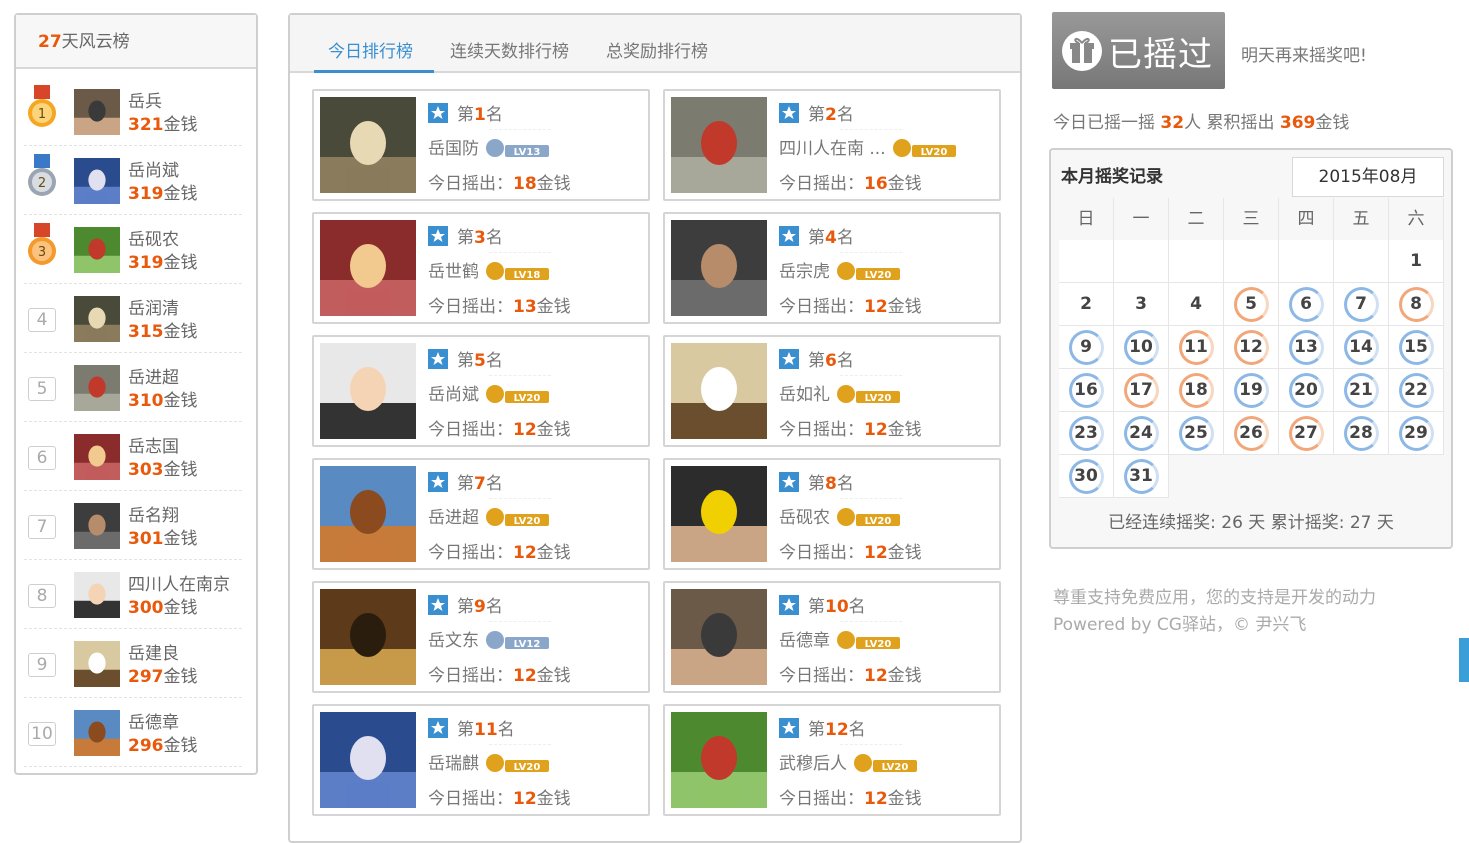 This screenshot has width=1469, height=843. What do you see at coordinates (1232, 123) in the screenshot?
I see `stats-mid: 人 累积摇出` at bounding box center [1232, 123].